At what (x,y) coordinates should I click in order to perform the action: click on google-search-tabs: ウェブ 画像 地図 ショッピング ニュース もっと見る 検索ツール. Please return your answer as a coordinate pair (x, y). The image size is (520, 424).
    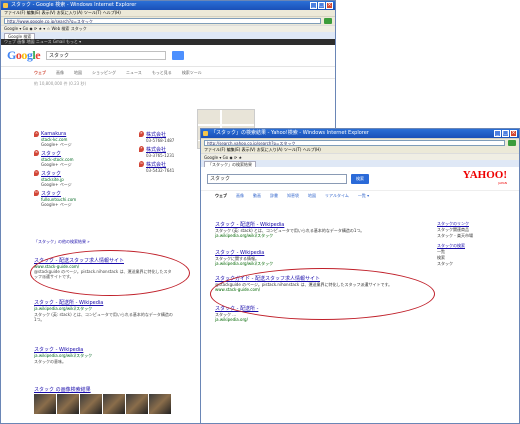
    Looking at the image, I should click on (168, 73).